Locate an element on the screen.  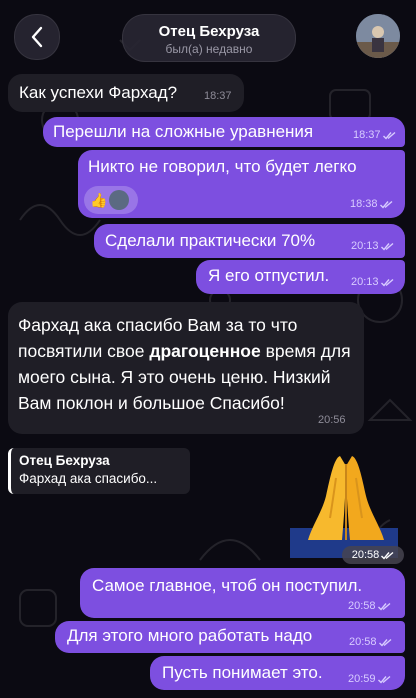
contact-status: был(а) недавно is located at coordinates (209, 49).